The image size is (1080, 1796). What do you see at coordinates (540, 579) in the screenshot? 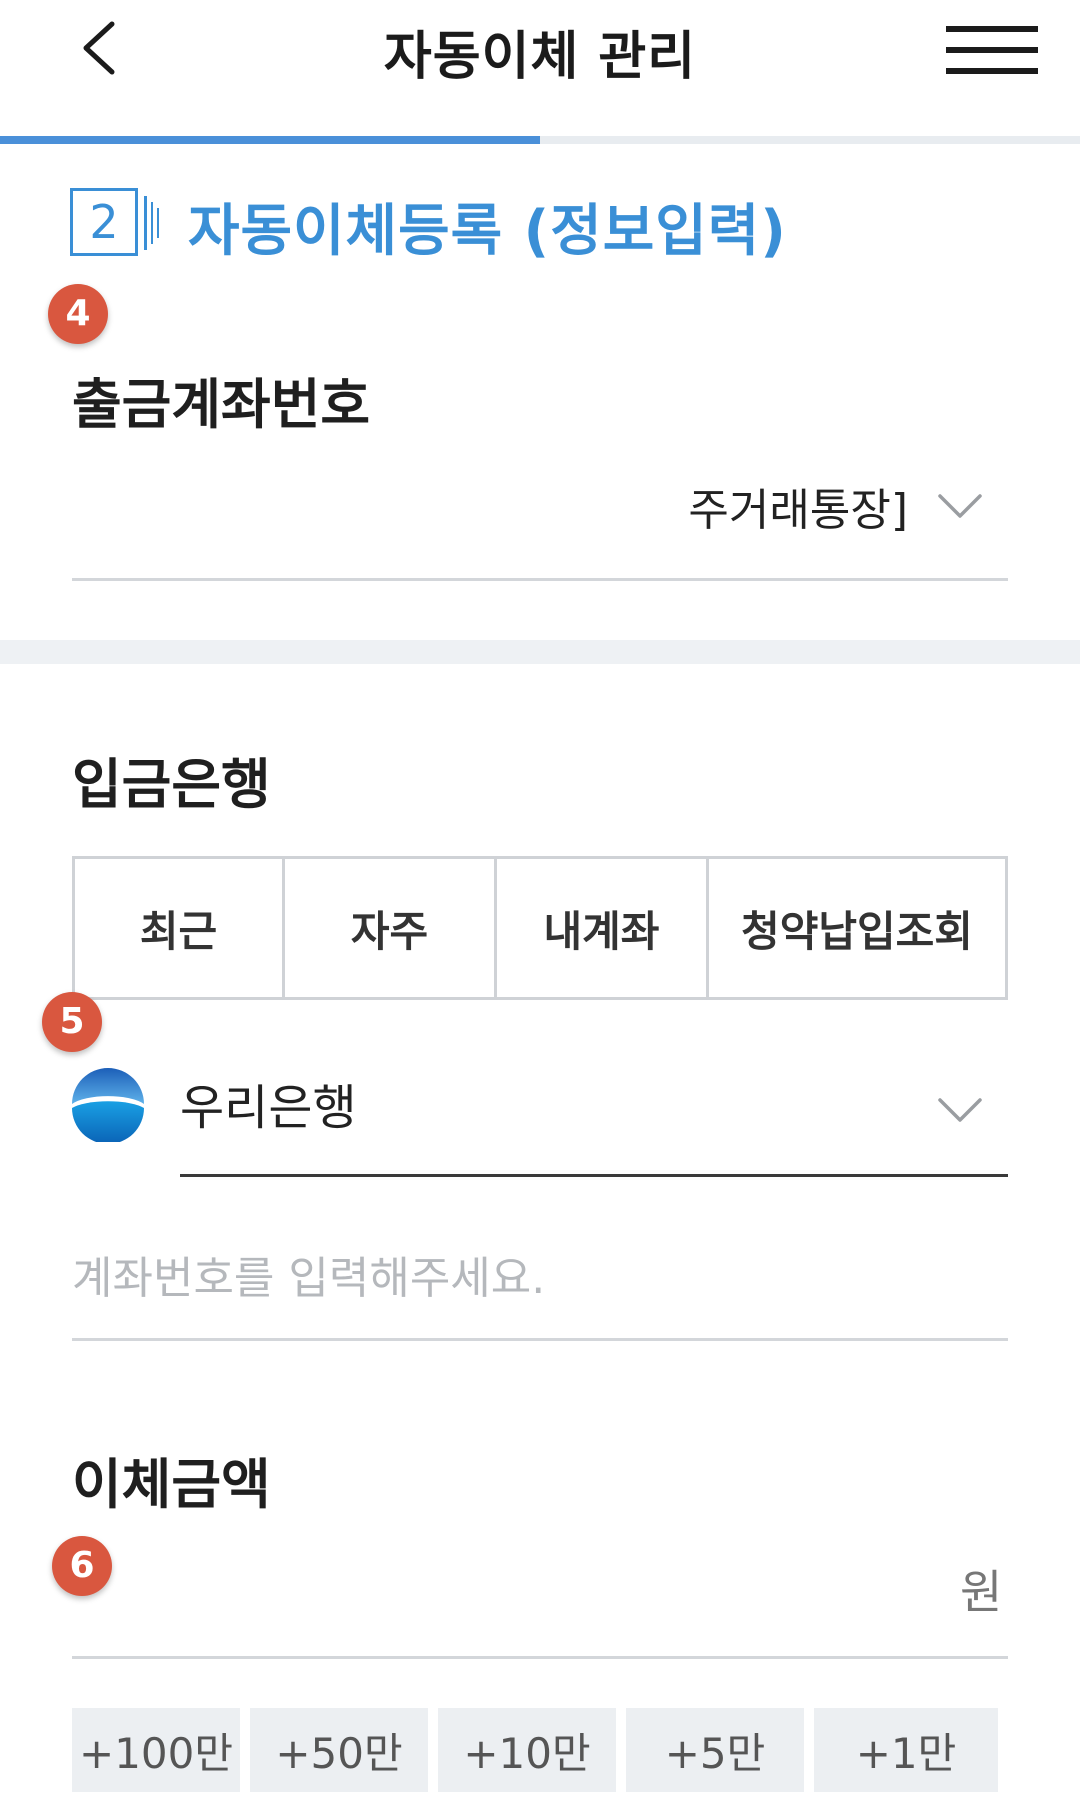
I see `withdrawal-divider` at bounding box center [540, 579].